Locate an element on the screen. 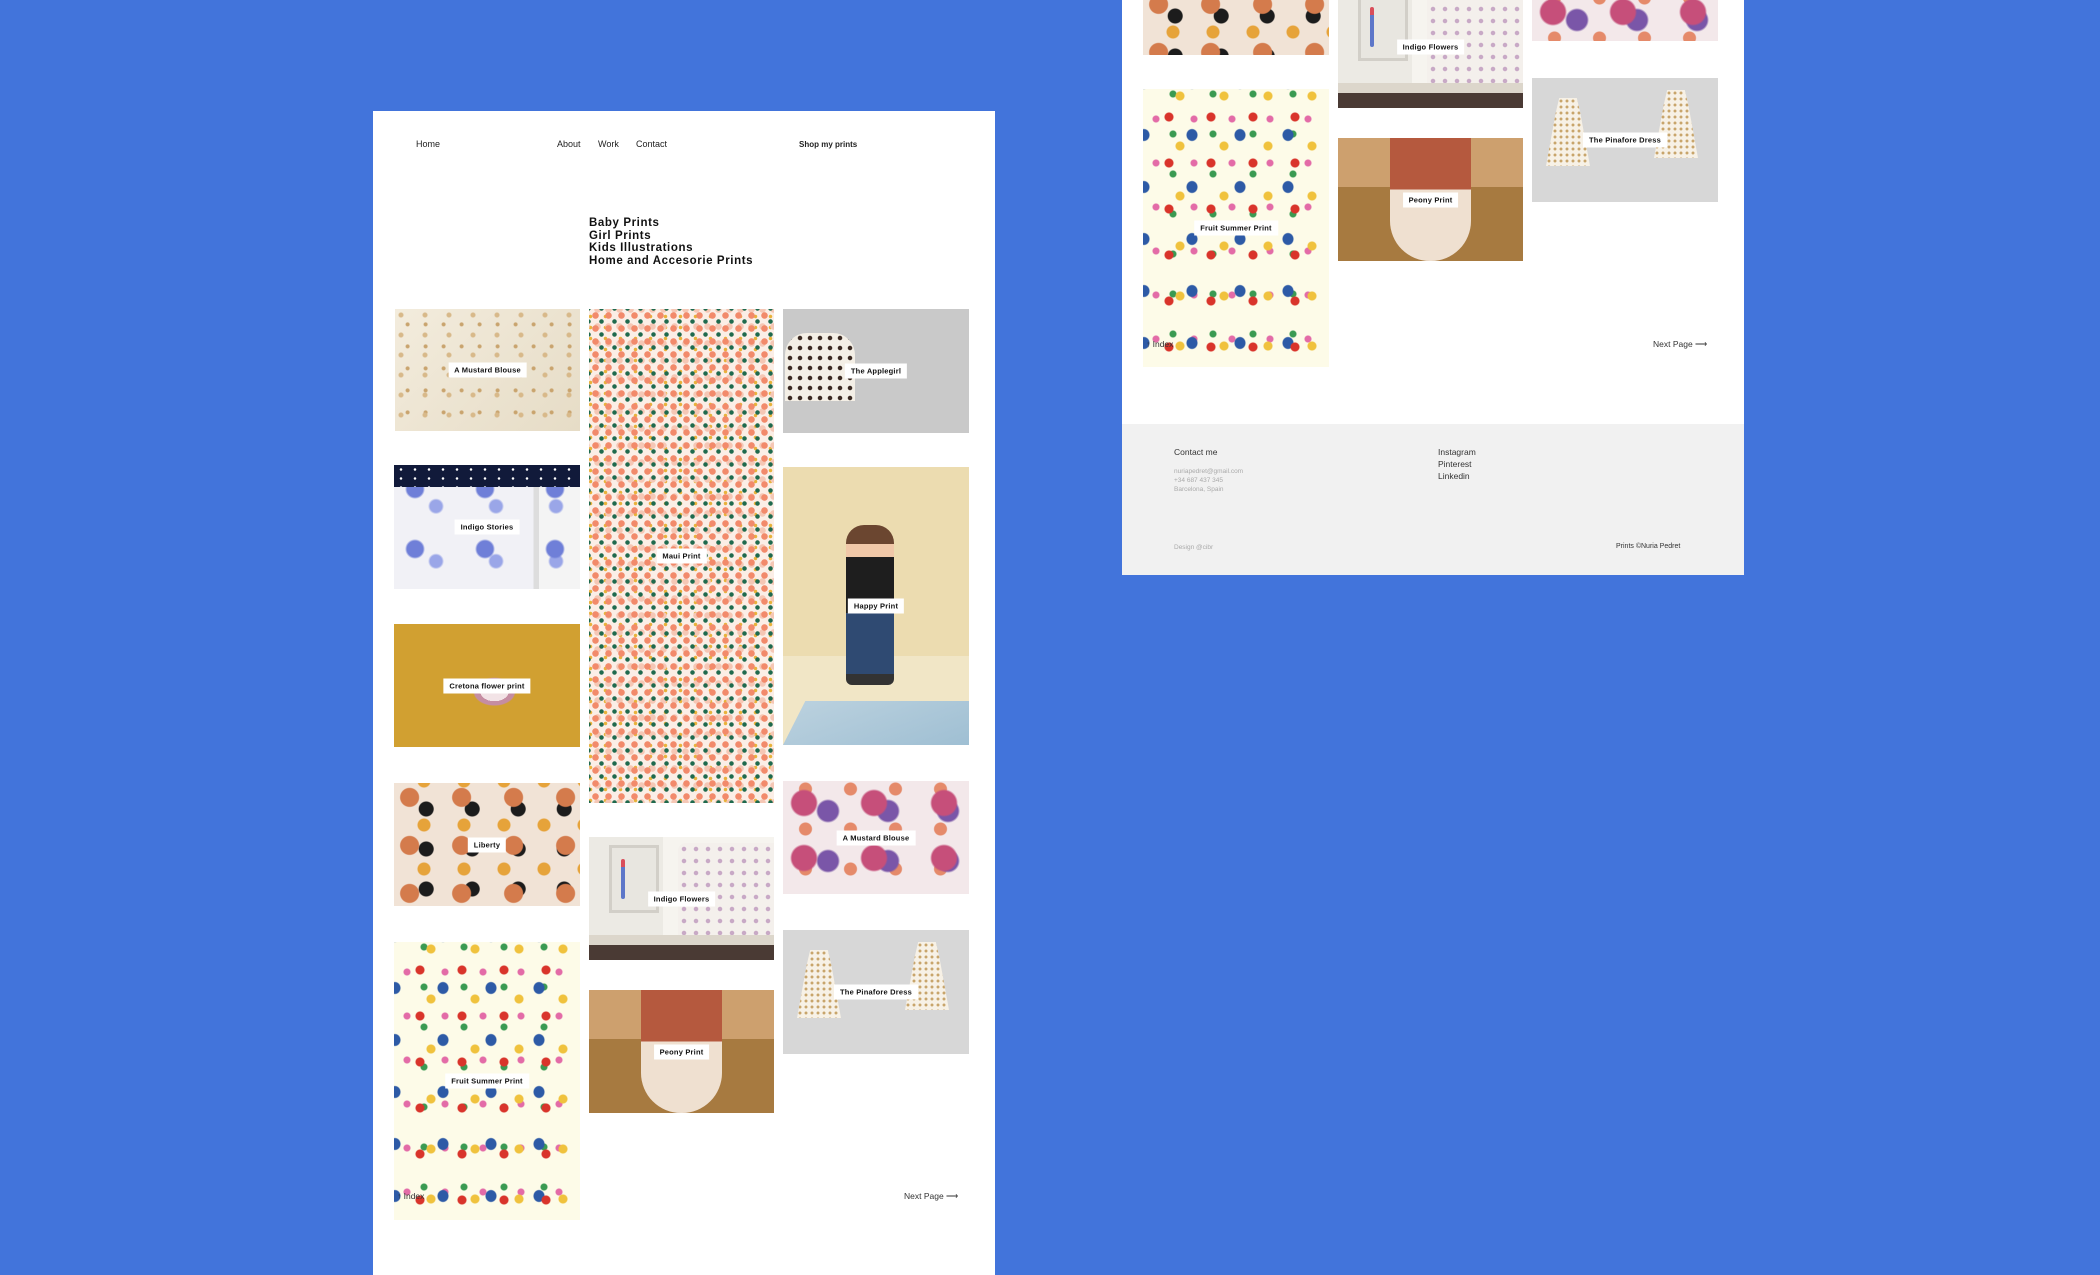  contact-location: Barcelona, Spain is located at coordinates (1199, 489).